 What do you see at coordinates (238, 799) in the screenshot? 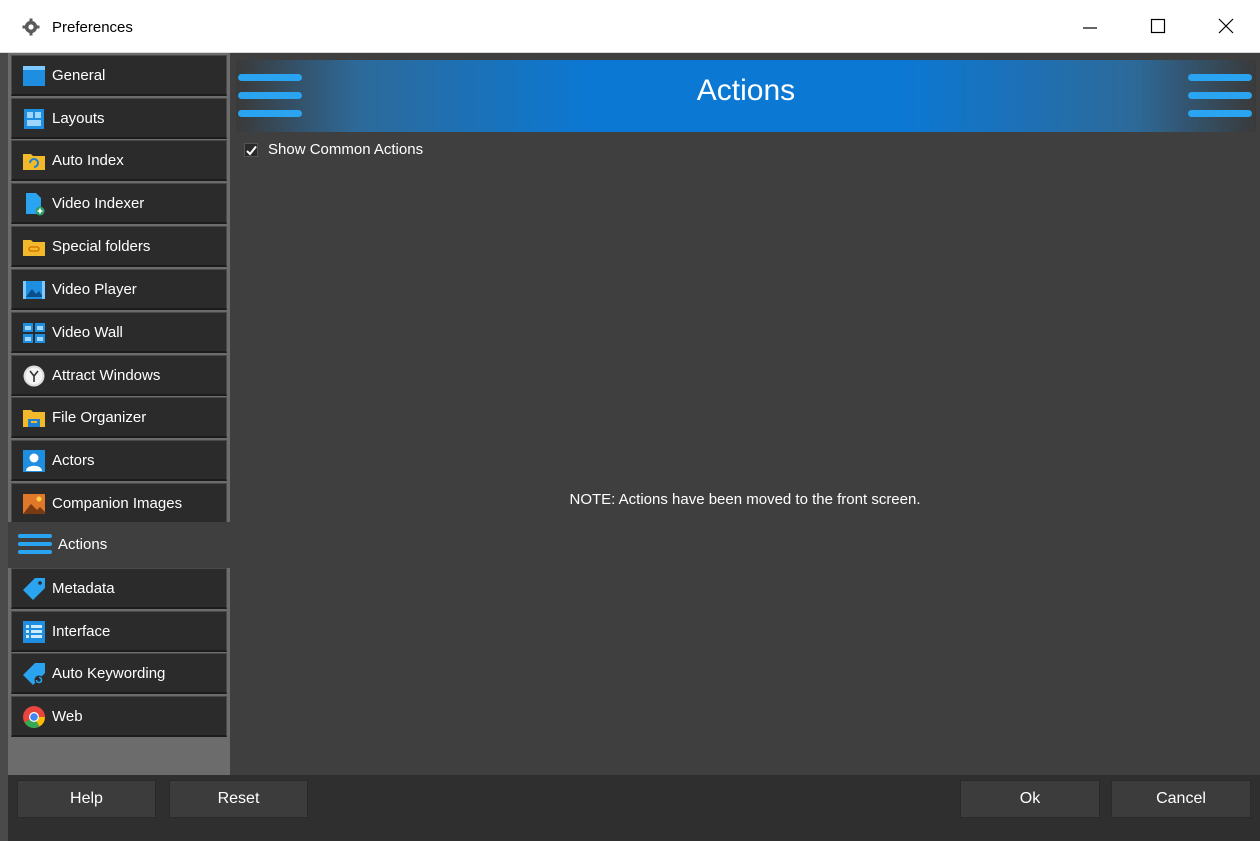
I see `reset-button: Reset` at bounding box center [238, 799].